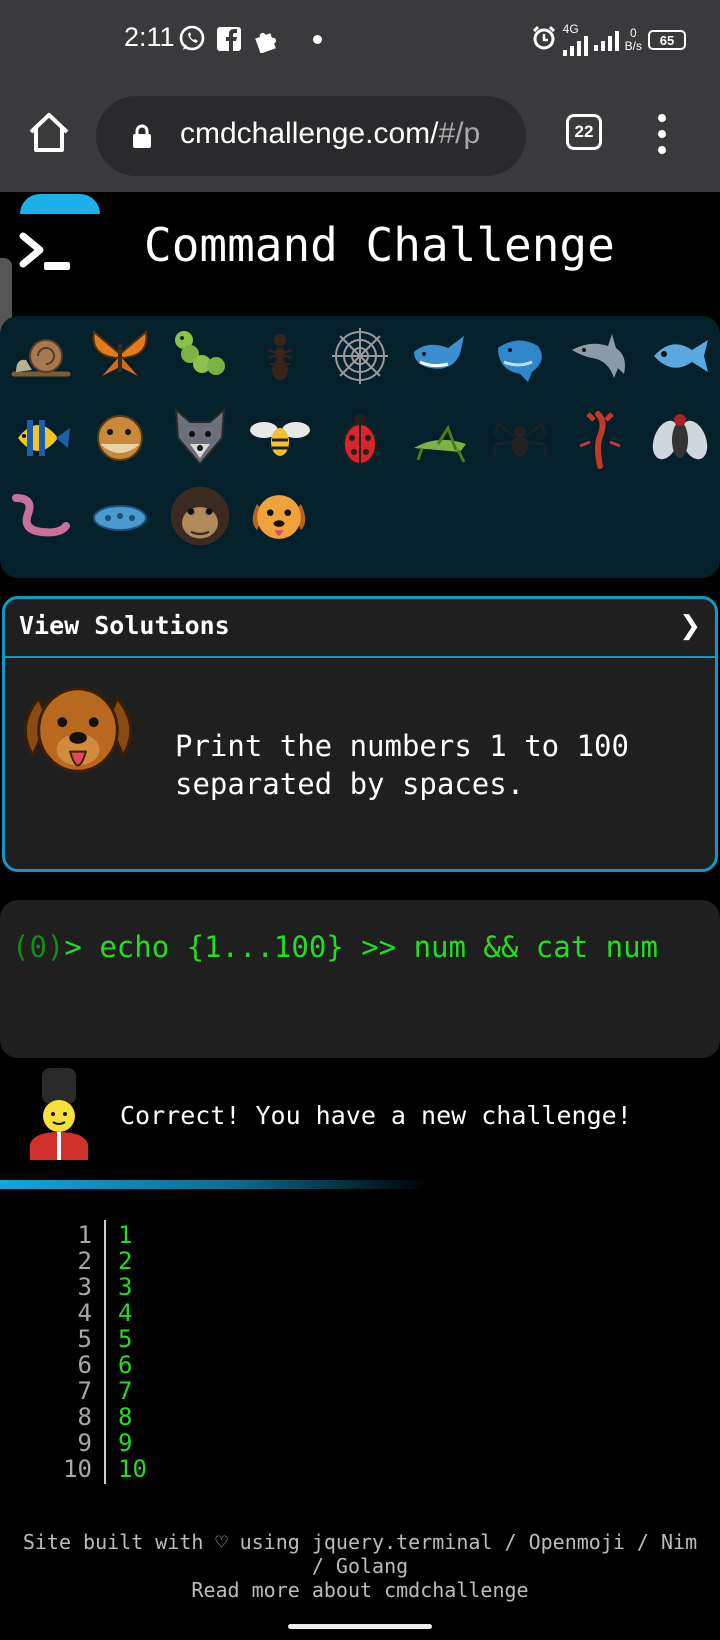  Describe the element at coordinates (360, 1443) in the screenshot. I see `output-row: 99` at that location.